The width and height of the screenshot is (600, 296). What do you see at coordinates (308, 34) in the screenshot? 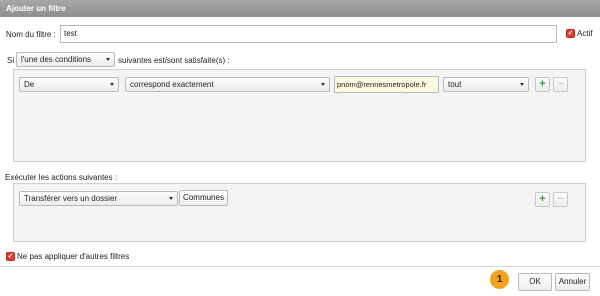
I see `filter-name-input: test` at bounding box center [308, 34].